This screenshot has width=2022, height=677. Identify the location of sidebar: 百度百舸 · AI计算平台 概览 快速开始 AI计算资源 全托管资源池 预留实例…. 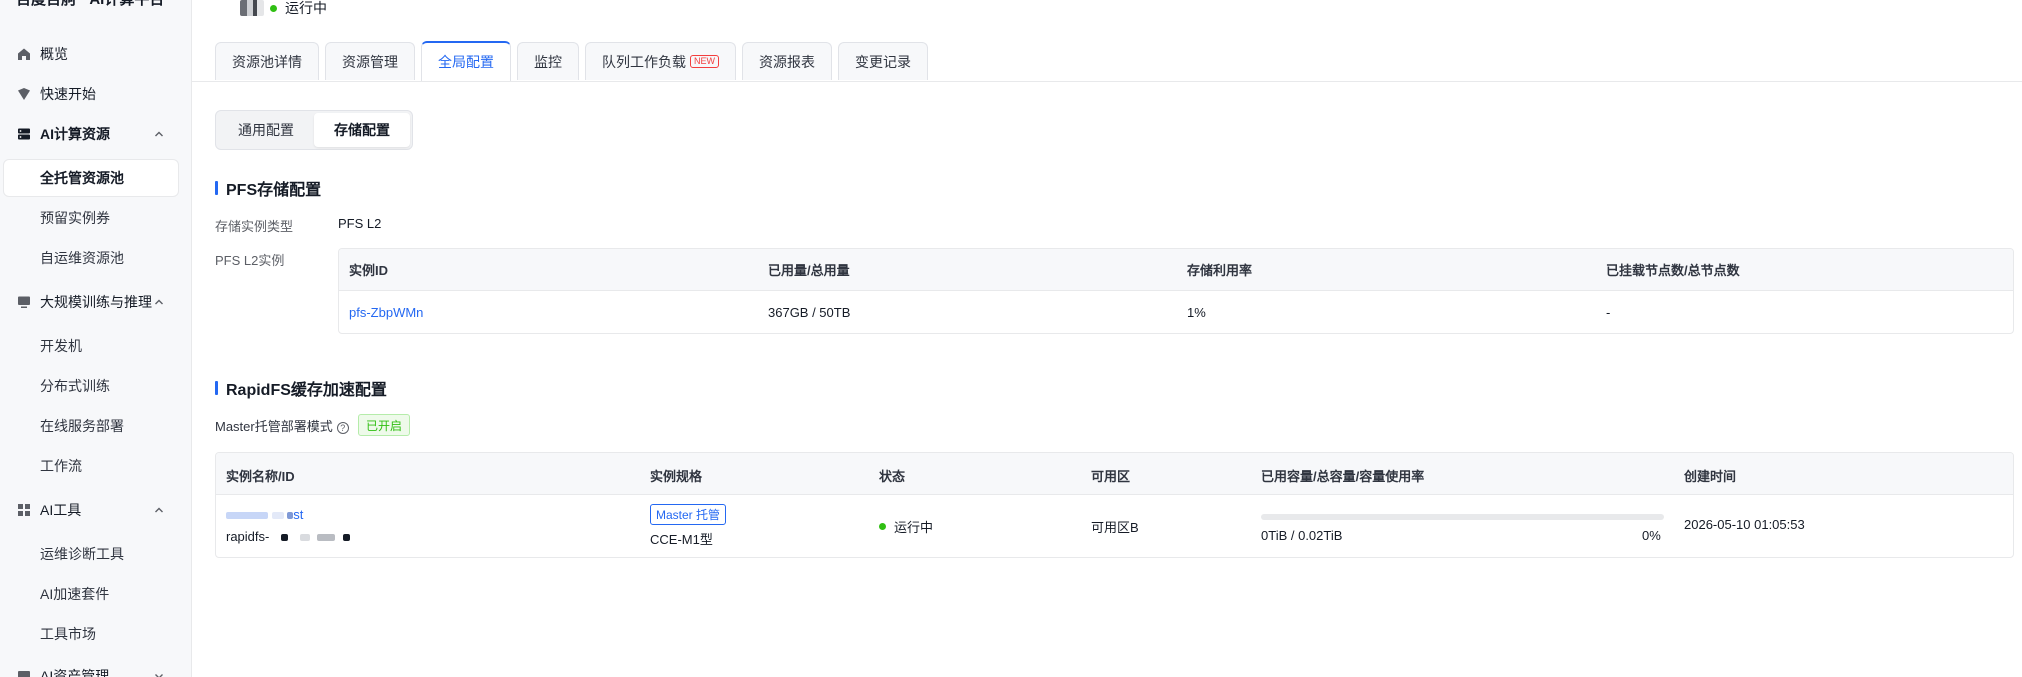
(96, 338).